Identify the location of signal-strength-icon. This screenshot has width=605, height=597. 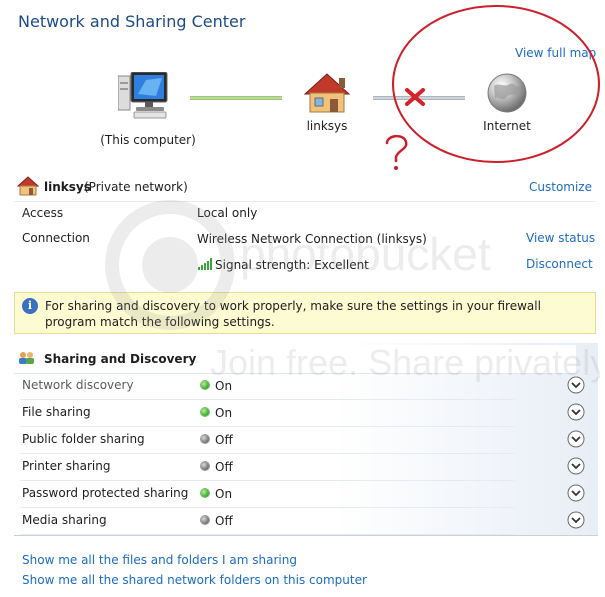
(205, 264).